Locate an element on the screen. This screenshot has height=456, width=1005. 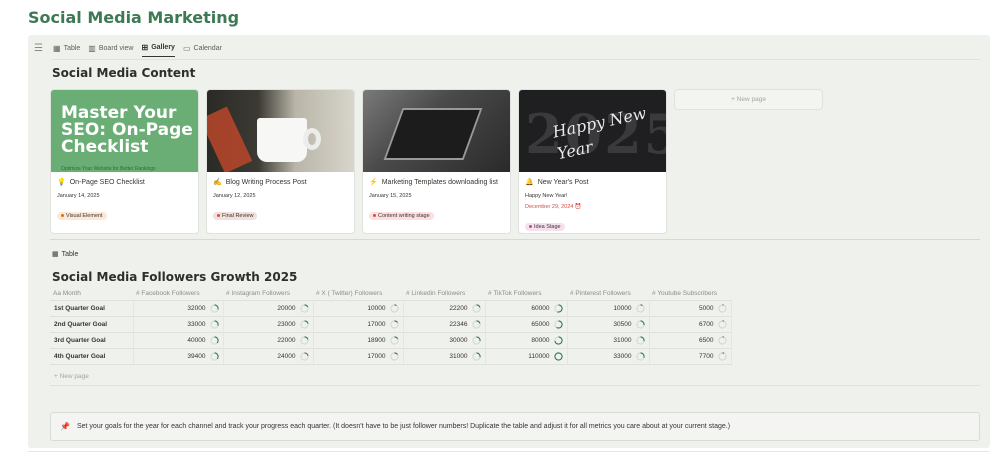
value-cell: 22346 is located at coordinates (444, 323).